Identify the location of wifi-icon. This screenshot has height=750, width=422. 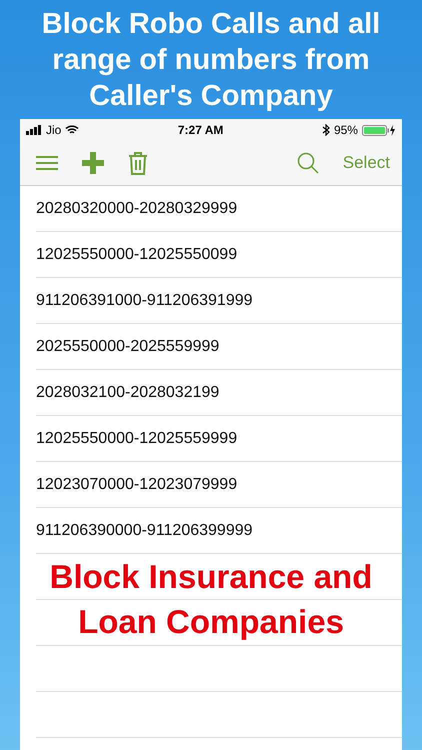
(72, 130).